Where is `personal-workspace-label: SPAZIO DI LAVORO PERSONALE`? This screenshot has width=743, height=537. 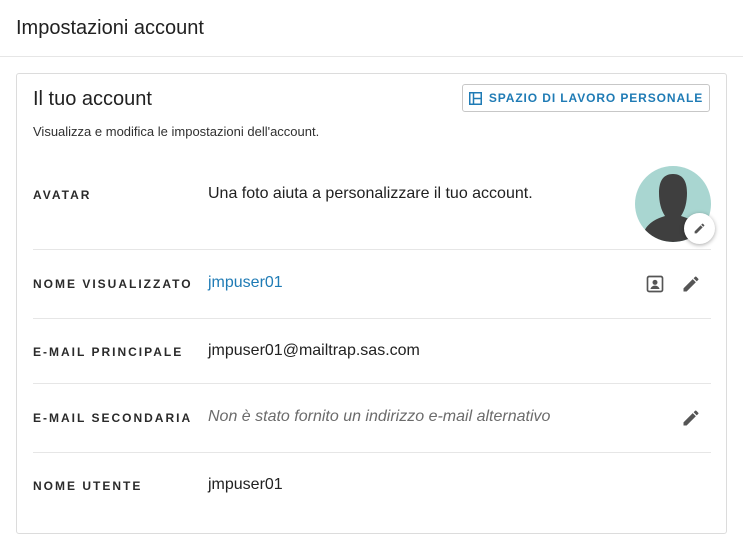 personal-workspace-label: SPAZIO DI LAVORO PERSONALE is located at coordinates (596, 98).